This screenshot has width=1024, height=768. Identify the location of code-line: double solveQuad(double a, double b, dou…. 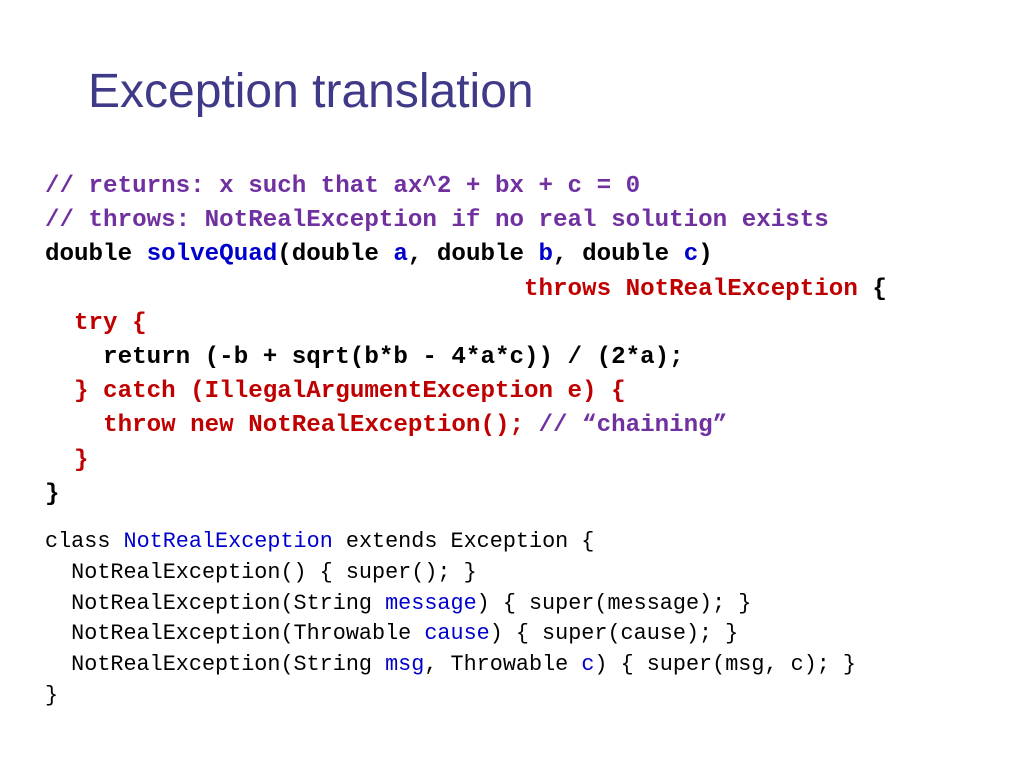
(466, 255).